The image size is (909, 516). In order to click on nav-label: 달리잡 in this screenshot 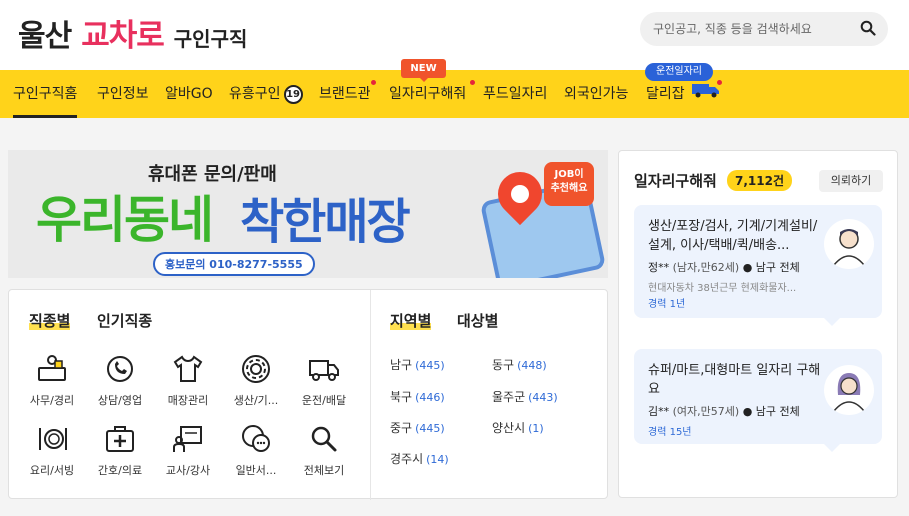, I will do `click(665, 94)`.